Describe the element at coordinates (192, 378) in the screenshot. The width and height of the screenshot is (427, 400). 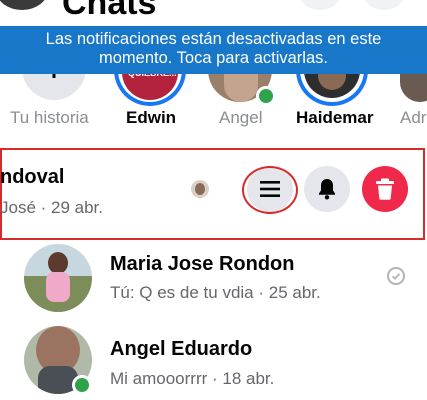
I see `chat-last-message: Mi amooorrrr · 18 abr.` at that location.